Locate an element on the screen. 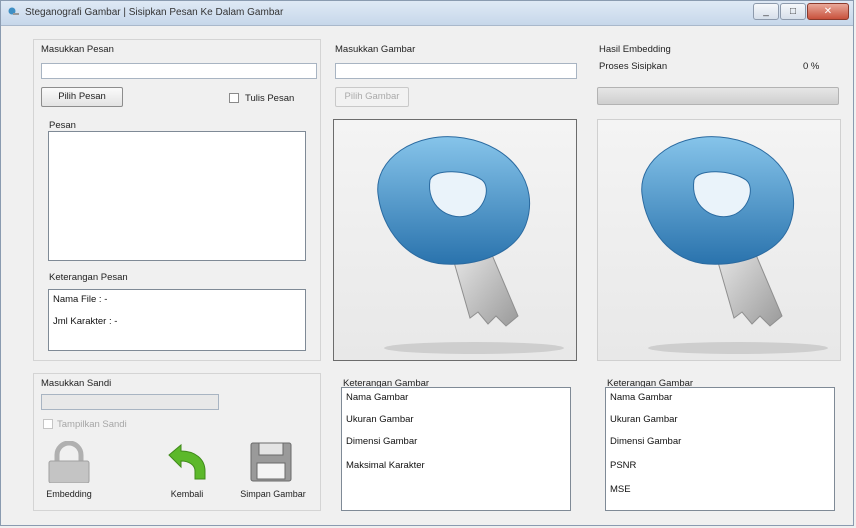 This screenshot has width=856, height=528. close-button: ✕ is located at coordinates (828, 11).